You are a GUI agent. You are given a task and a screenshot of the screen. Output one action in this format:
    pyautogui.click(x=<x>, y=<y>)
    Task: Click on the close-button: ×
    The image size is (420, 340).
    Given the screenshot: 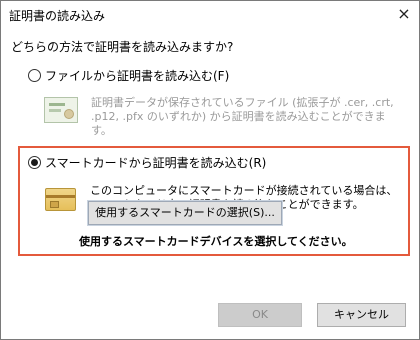 What is the action you would take?
    pyautogui.click(x=404, y=14)
    